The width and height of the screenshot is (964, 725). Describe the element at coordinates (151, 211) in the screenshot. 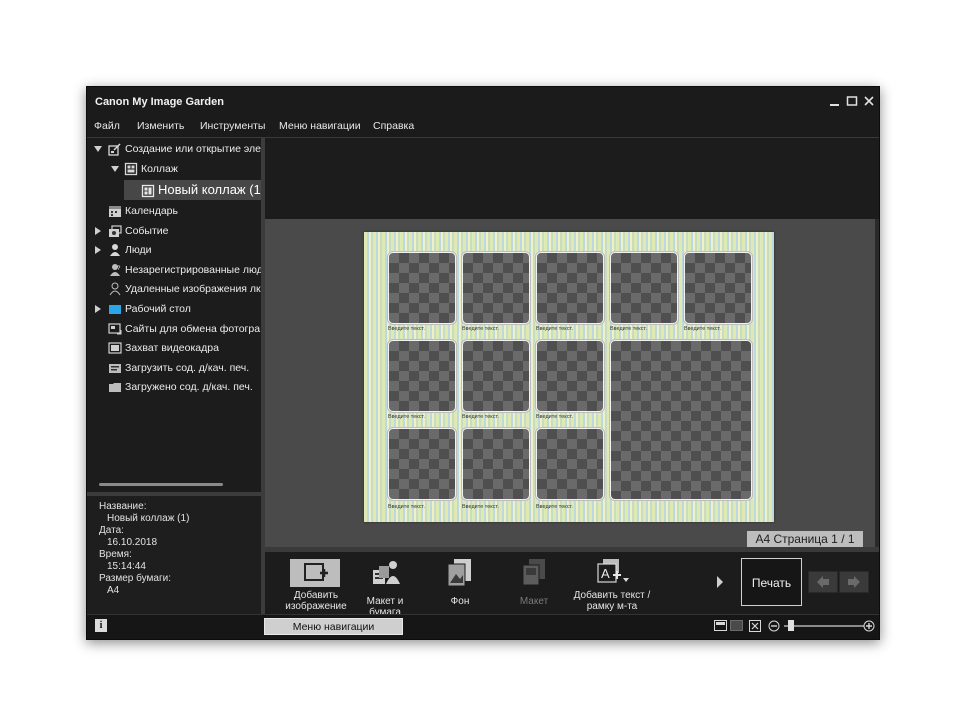

I see `sidebar-item-label: Календарь` at that location.